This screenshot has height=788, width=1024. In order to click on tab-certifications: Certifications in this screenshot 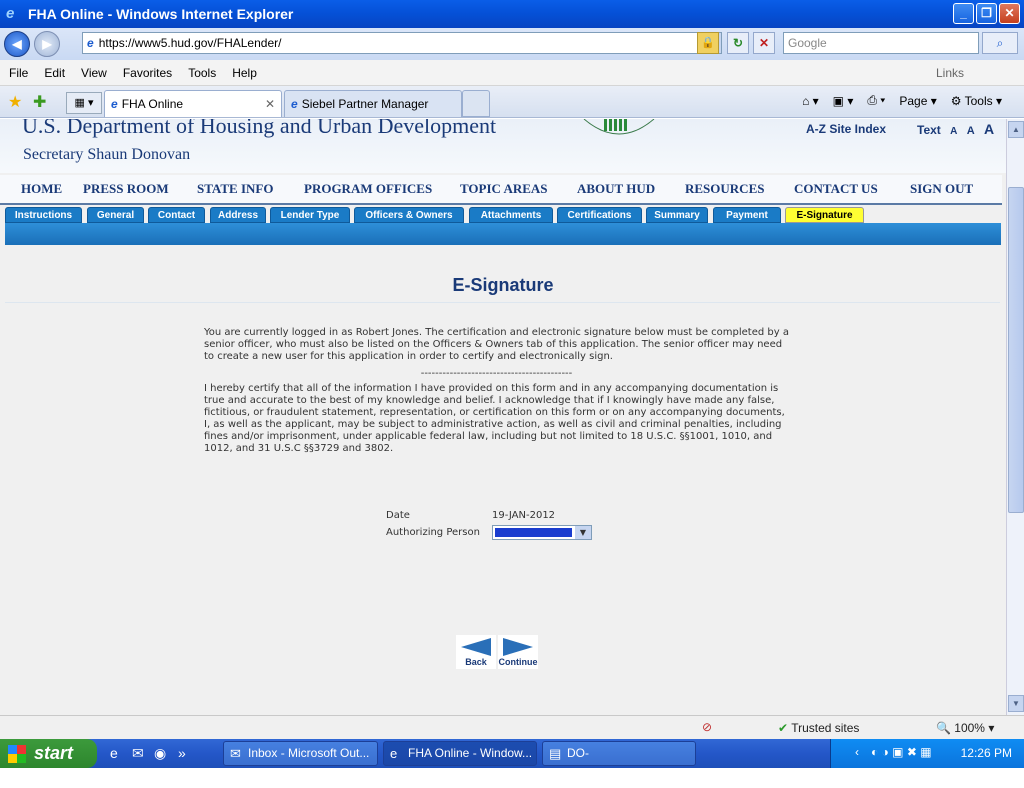, I will do `click(599, 215)`.